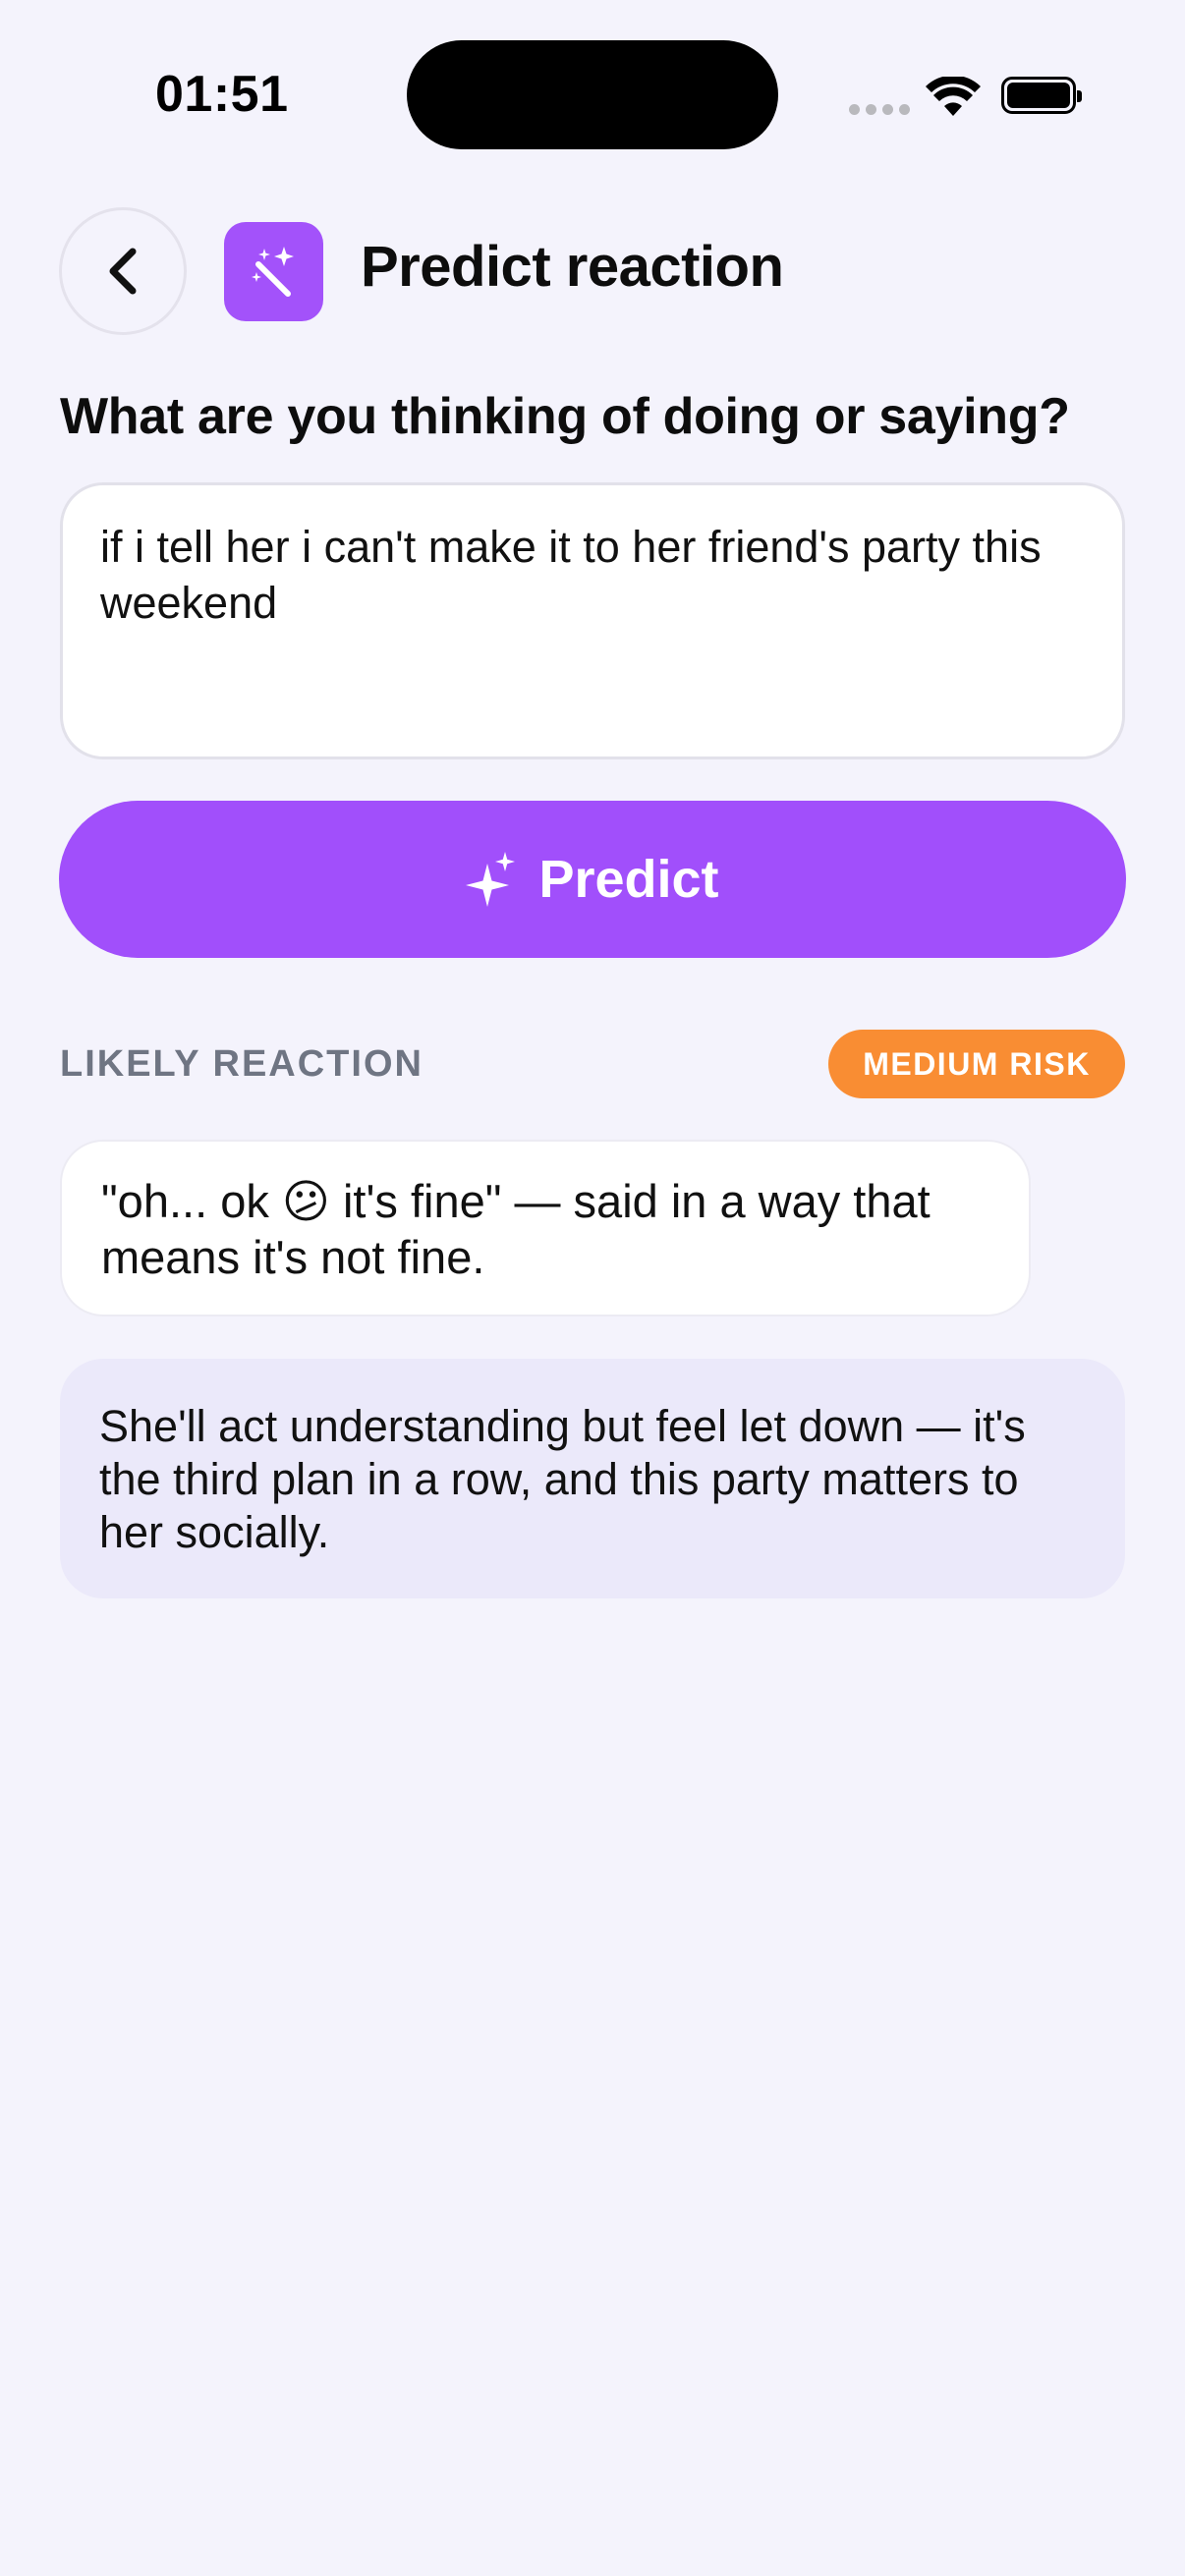 The height and width of the screenshot is (2576, 1185). I want to click on page-title: Predict reaction, so click(573, 267).